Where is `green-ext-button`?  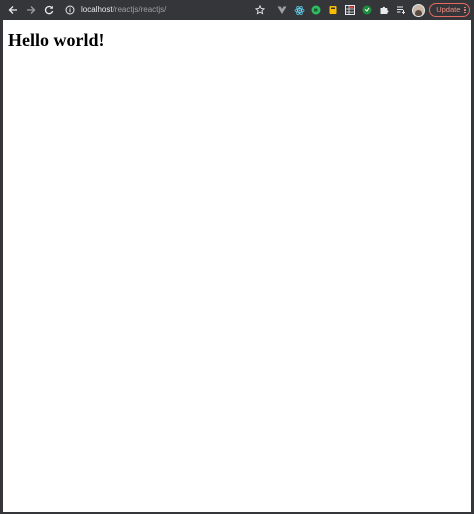 green-ext-button is located at coordinates (367, 10).